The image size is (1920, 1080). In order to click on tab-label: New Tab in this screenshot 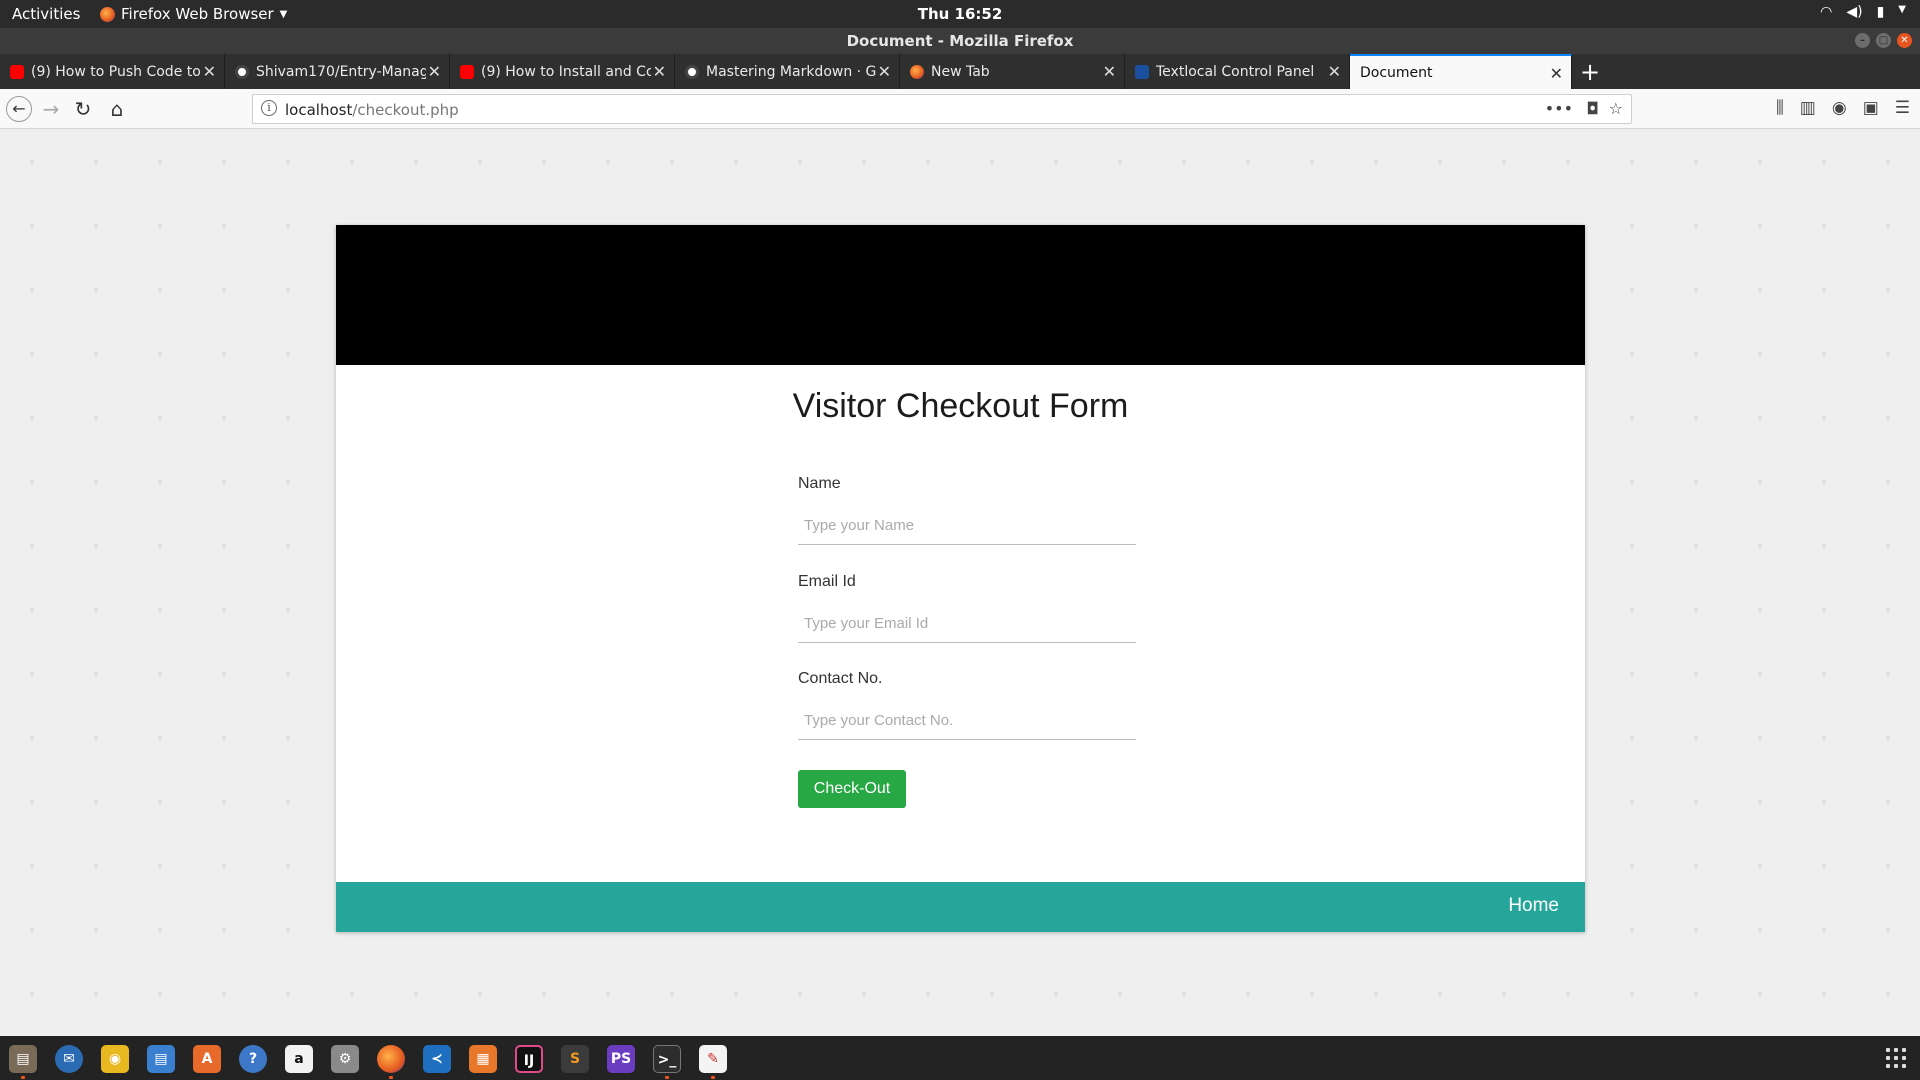, I will do `click(960, 71)`.